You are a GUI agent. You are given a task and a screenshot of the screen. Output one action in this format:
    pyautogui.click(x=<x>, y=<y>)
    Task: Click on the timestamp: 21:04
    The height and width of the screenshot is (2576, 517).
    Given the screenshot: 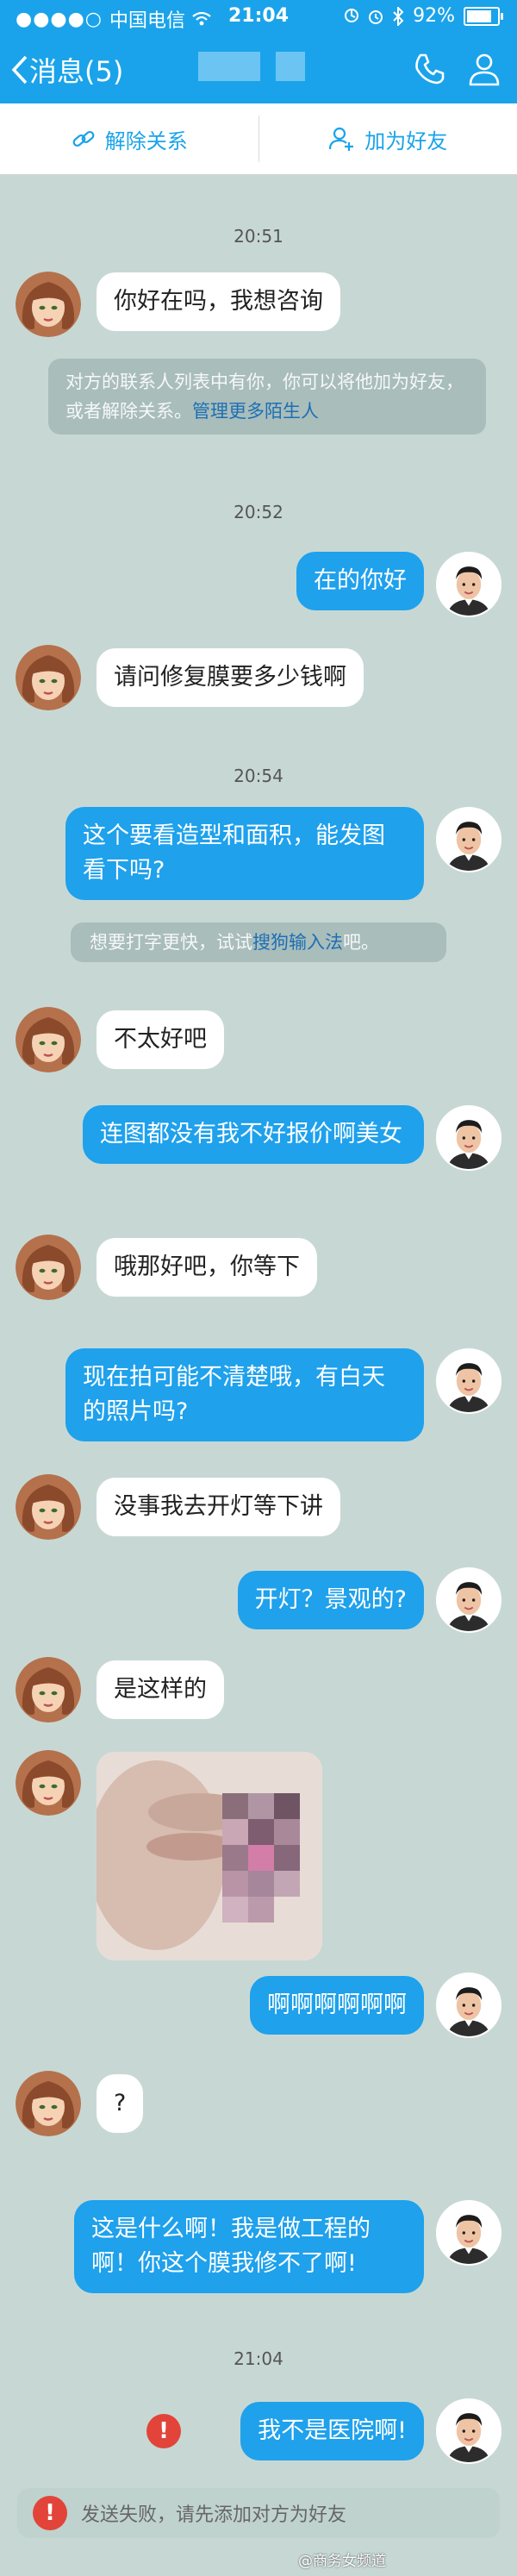 What is the action you would take?
    pyautogui.click(x=258, y=2358)
    